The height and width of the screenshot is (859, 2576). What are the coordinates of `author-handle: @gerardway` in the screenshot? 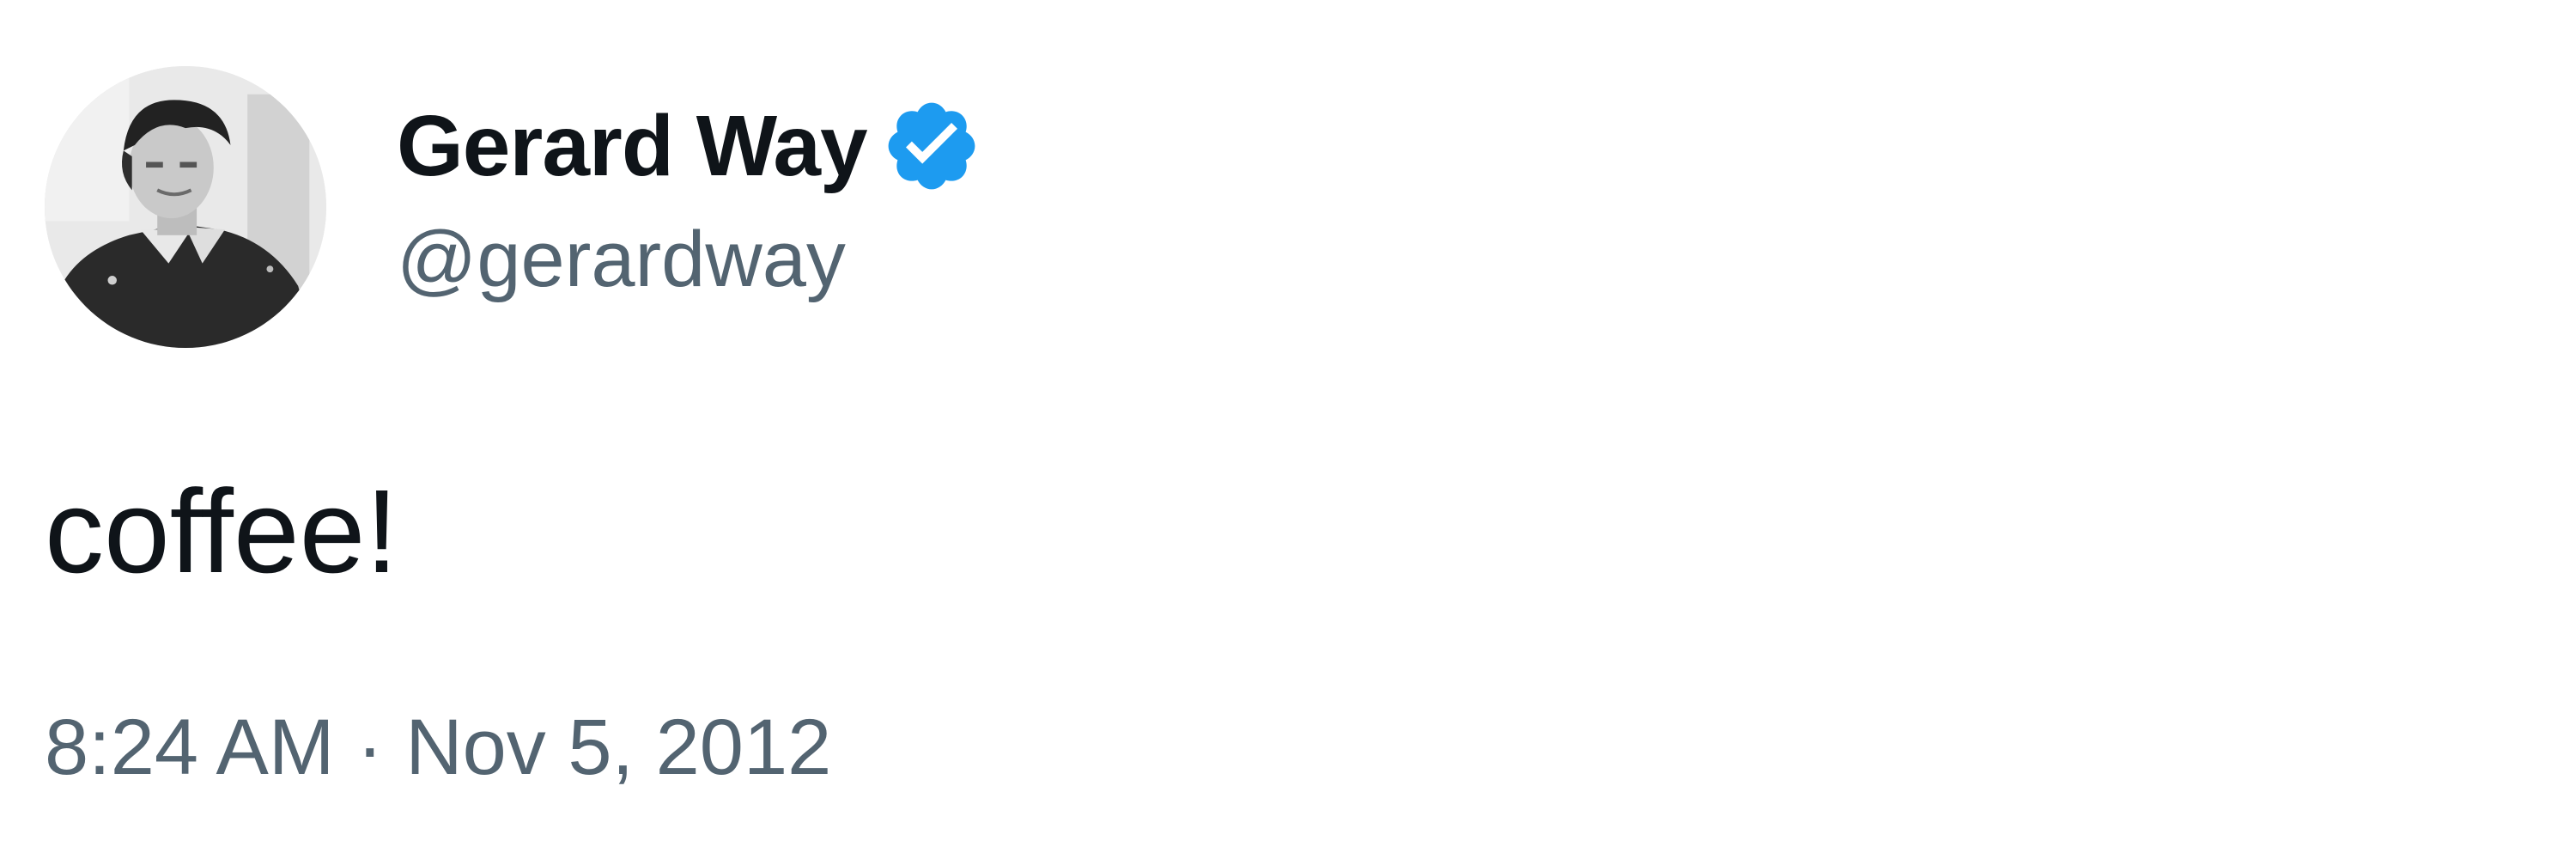 It's located at (621, 259).